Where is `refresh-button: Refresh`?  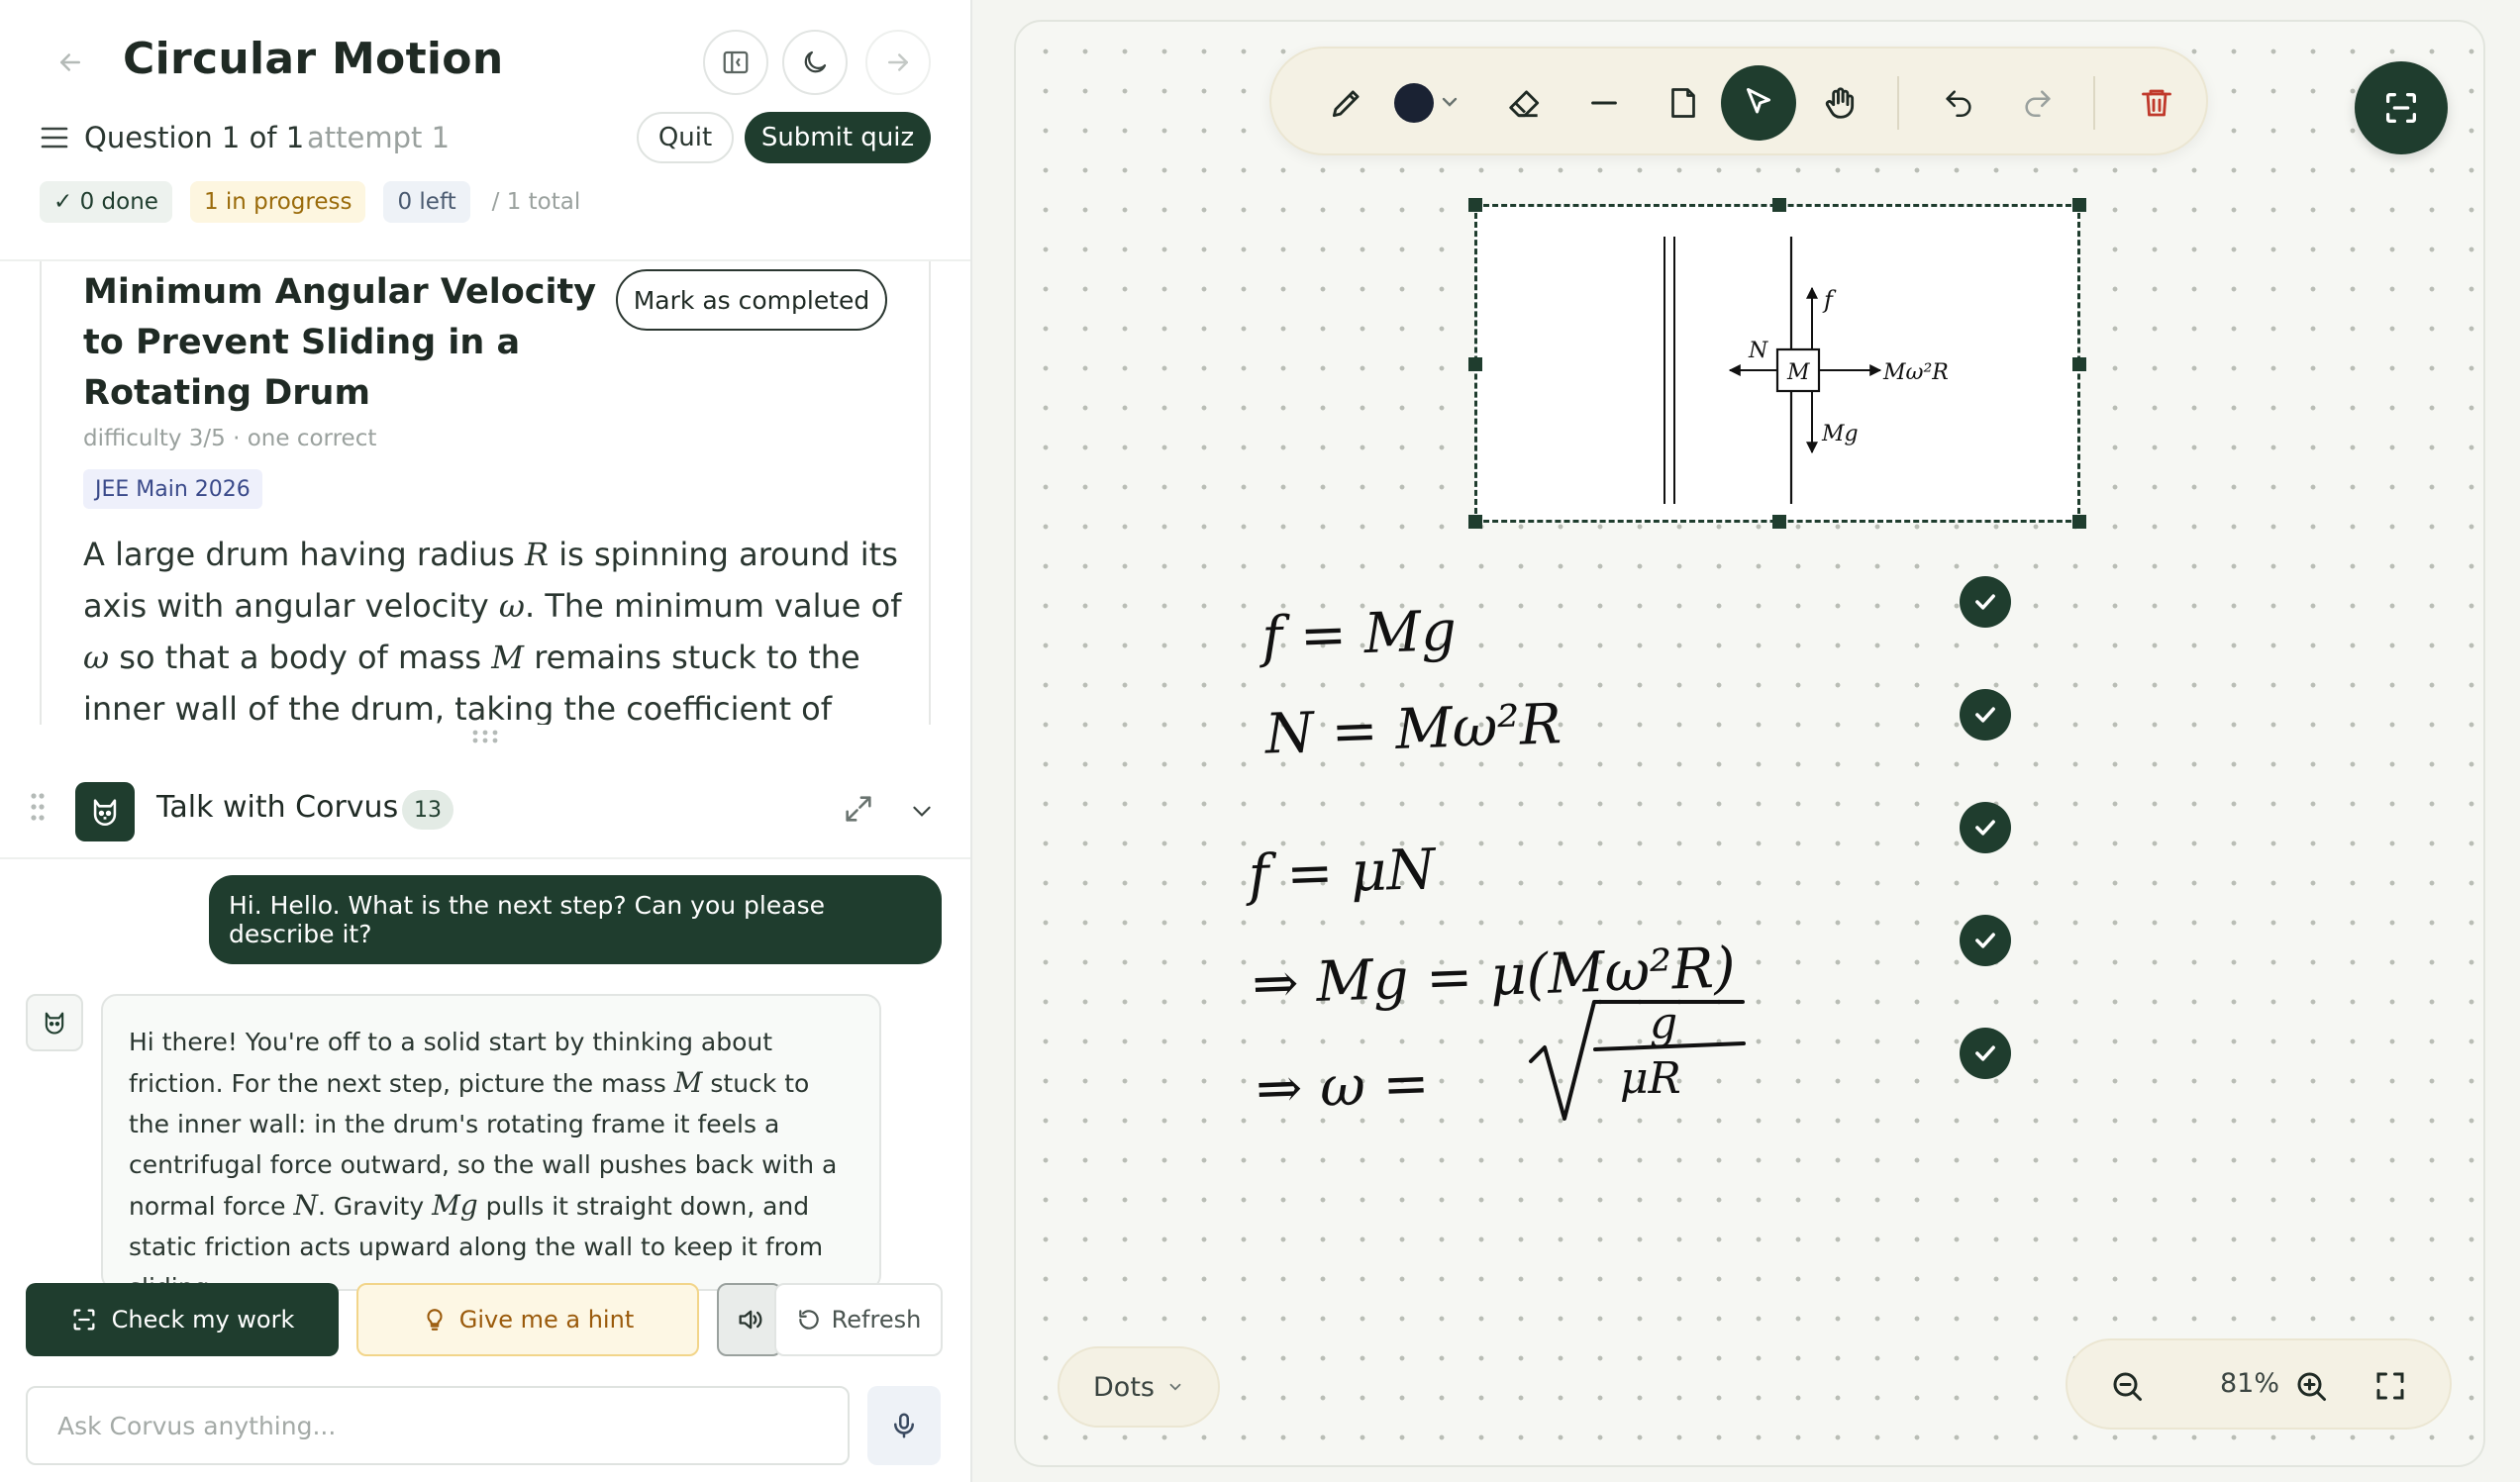
refresh-button: Refresh is located at coordinates (858, 1319).